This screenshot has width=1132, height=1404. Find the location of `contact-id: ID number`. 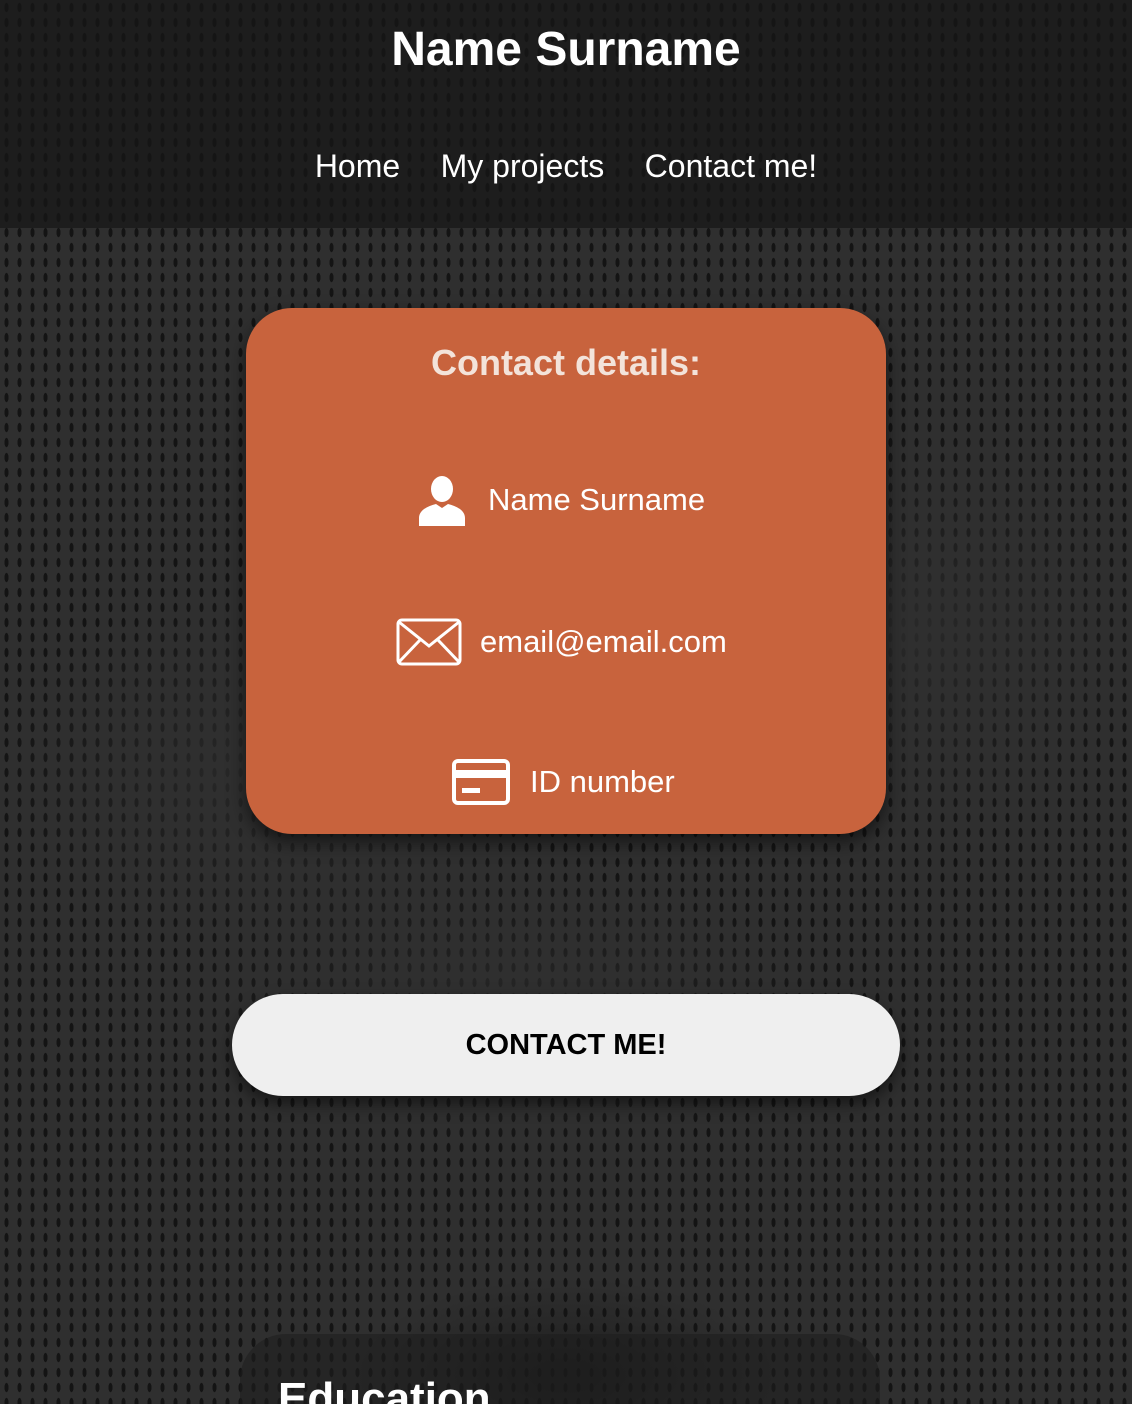

contact-id: ID number is located at coordinates (602, 781).